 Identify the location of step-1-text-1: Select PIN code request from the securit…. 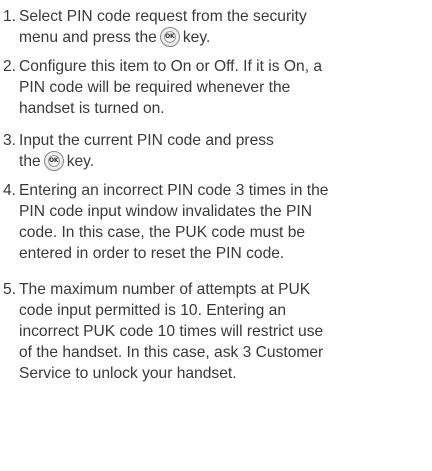
(163, 16).